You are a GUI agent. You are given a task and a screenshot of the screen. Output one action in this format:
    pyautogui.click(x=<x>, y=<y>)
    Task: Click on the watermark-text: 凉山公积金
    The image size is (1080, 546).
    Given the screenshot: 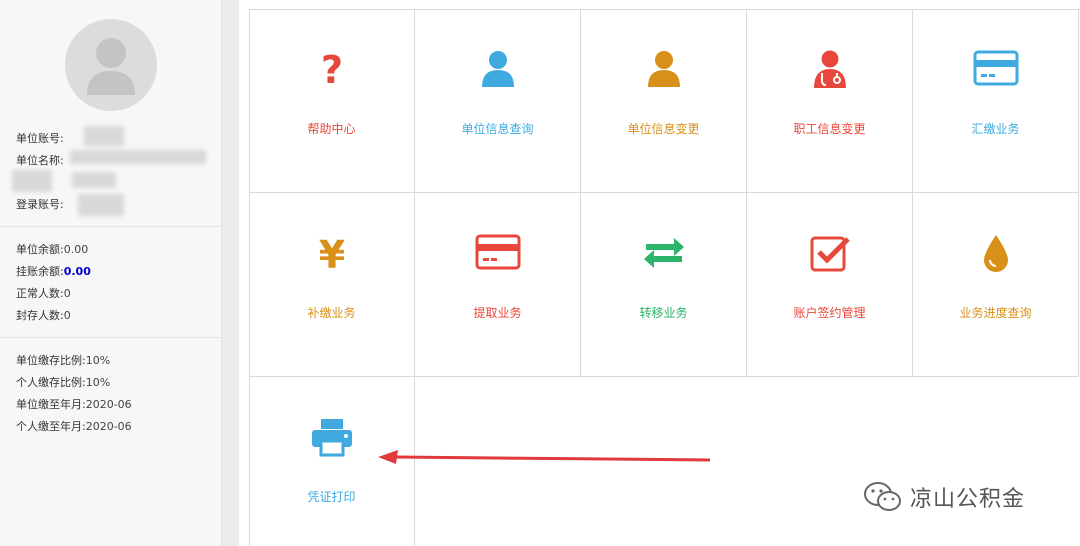 What is the action you would take?
    pyautogui.click(x=968, y=499)
    